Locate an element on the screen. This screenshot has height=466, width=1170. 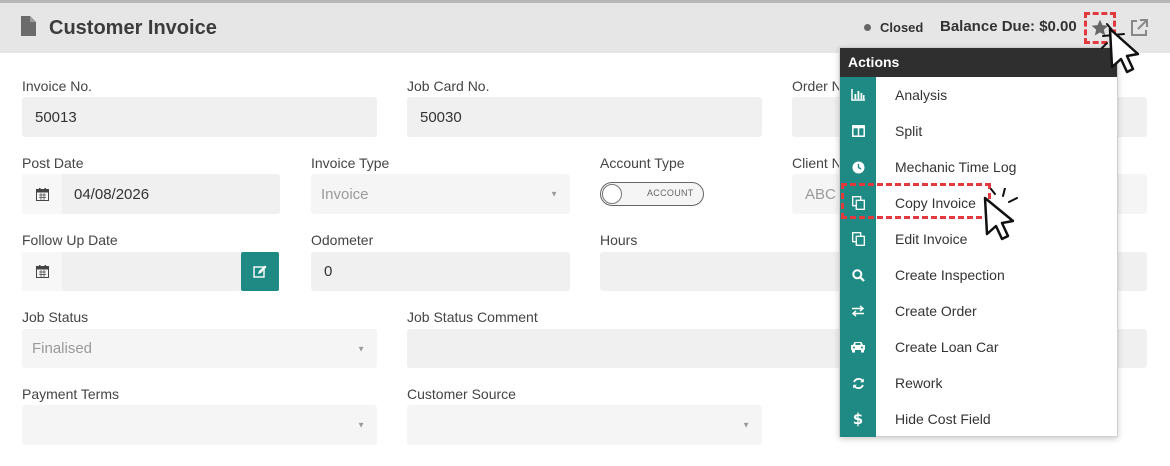
customer-source-label: Customer Source is located at coordinates (461, 394).